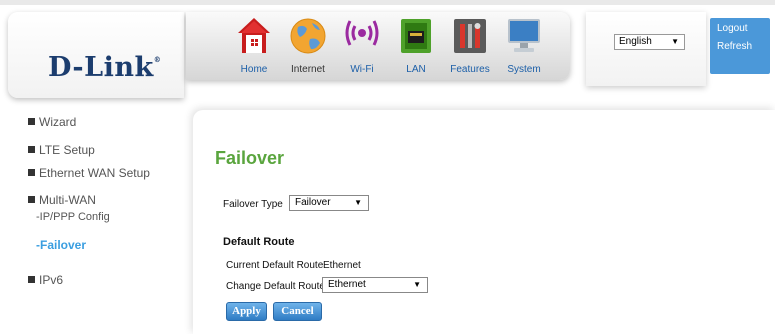  Describe the element at coordinates (259, 242) in the screenshot. I see `default-route-heading: Default Route` at that location.